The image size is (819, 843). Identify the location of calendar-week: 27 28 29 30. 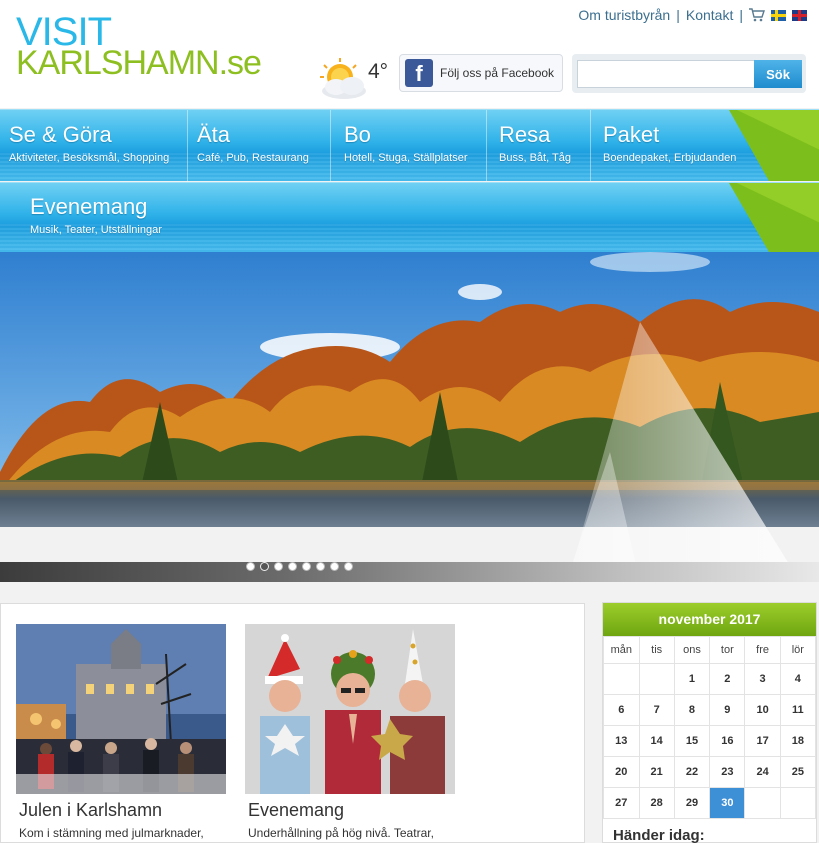
(710, 803).